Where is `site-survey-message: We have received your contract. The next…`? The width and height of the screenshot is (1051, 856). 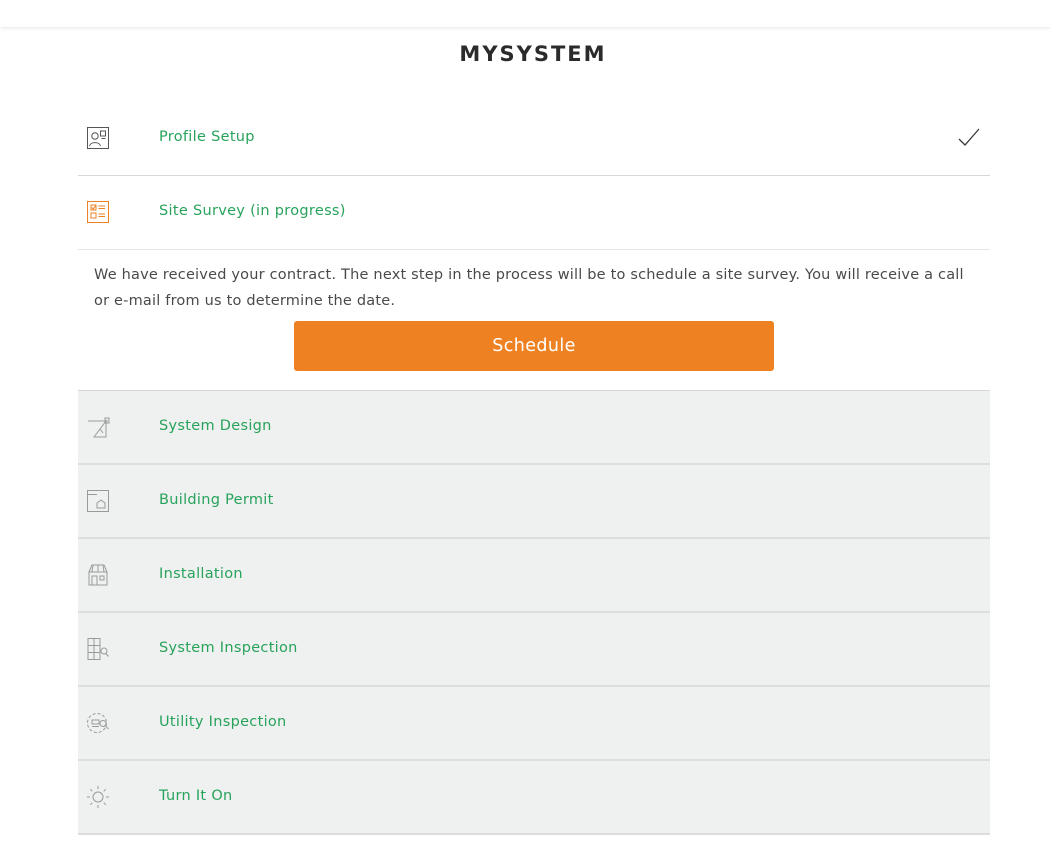
site-survey-message: We have received your contract. The next… is located at coordinates (529, 288).